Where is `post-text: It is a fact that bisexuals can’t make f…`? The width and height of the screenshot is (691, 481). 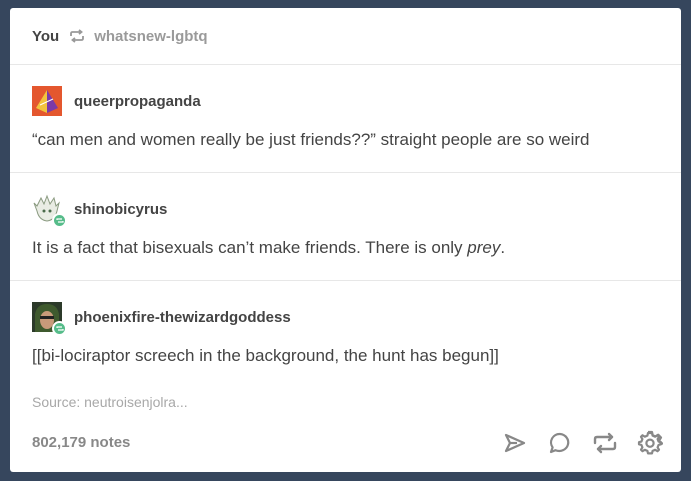 post-text: It is a fact that bisexuals can’t make f… is located at coordinates (345, 248).